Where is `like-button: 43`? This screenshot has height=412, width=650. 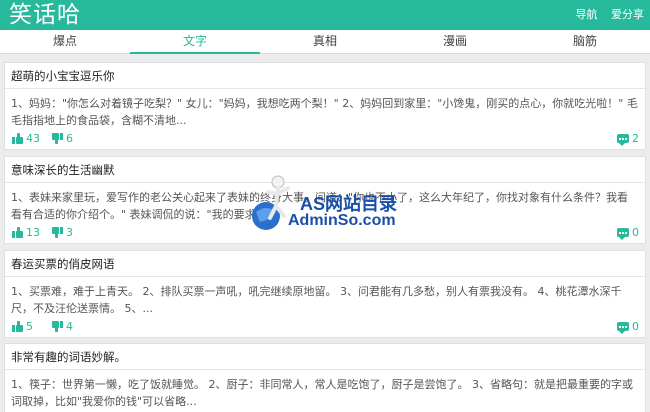
like-button: 43 is located at coordinates (26, 138).